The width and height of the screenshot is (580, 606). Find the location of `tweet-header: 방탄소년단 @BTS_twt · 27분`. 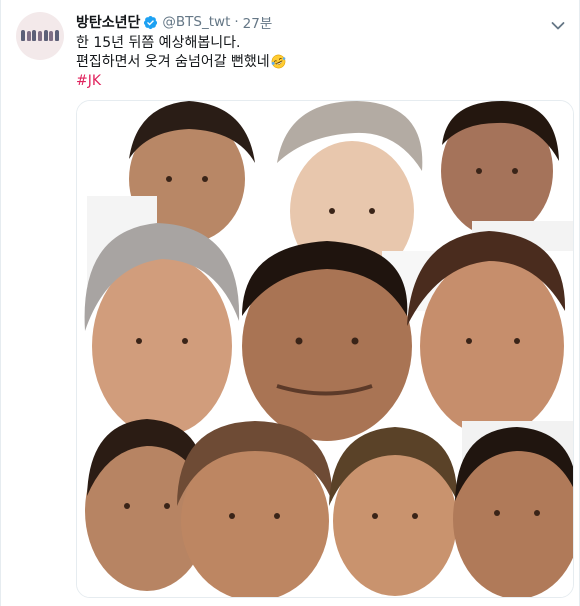

tweet-header: 방탄소년단 @BTS_twt · 27분 is located at coordinates (174, 22).